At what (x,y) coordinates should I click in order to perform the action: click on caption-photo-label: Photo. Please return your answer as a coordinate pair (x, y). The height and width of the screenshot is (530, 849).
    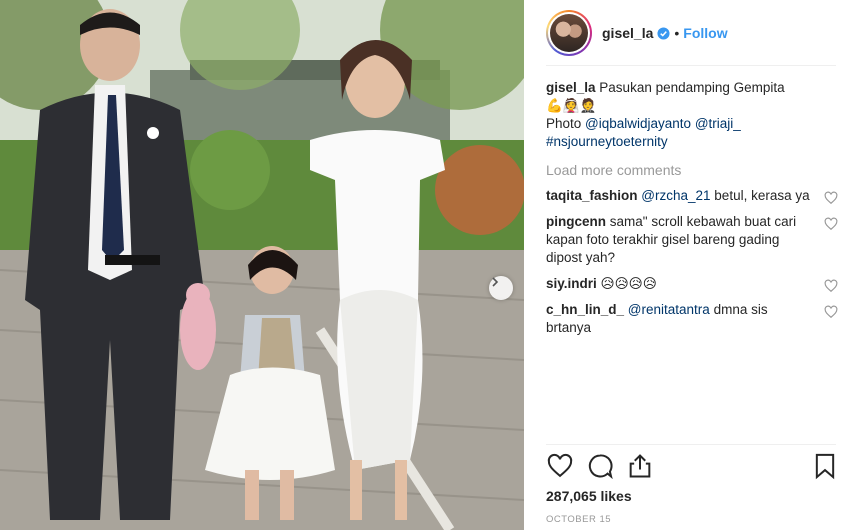
    Looking at the image, I should click on (564, 123).